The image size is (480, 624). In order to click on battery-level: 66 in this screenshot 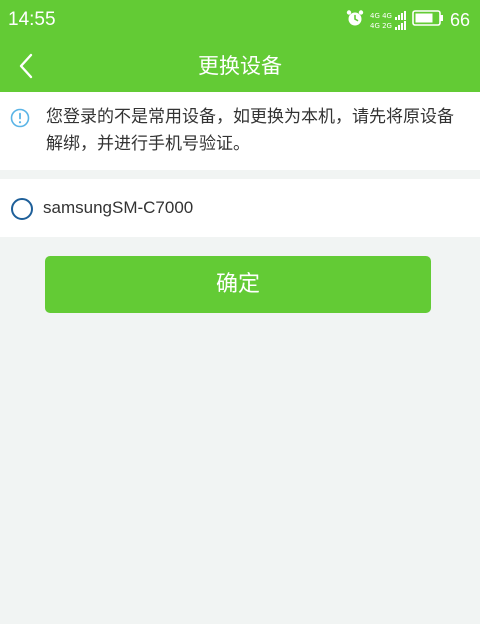, I will do `click(459, 20)`.